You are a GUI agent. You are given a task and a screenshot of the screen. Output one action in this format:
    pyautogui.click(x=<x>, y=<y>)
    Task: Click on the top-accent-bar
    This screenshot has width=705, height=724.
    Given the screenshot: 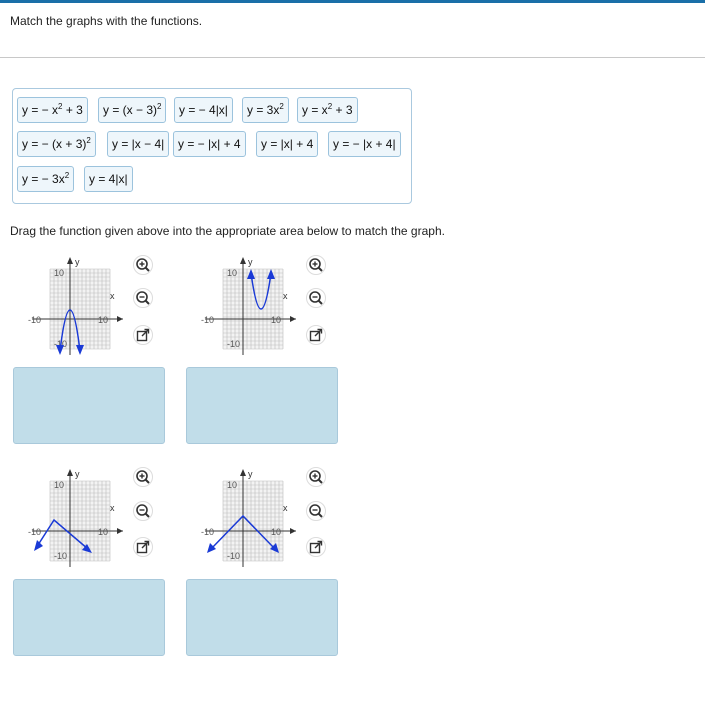 What is the action you would take?
    pyautogui.click(x=352, y=1)
    